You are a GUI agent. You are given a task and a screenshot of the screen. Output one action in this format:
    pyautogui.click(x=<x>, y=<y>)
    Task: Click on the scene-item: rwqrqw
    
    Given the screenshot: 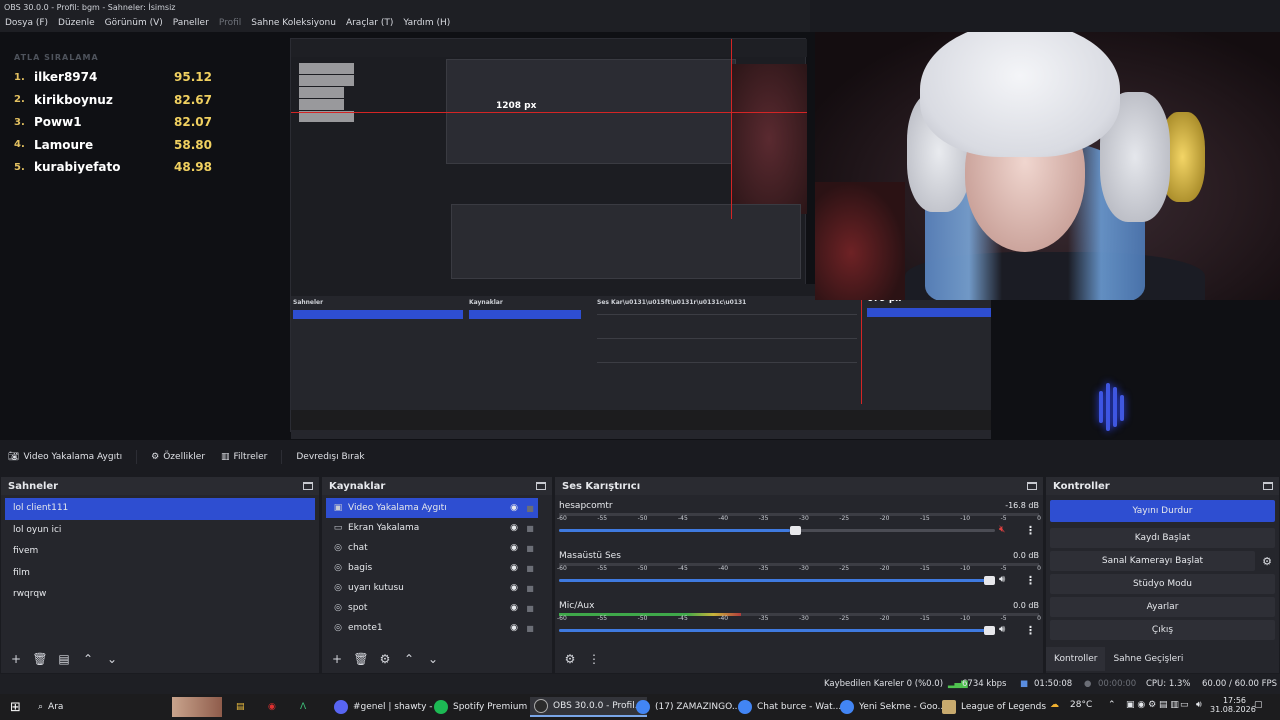 What is the action you would take?
    pyautogui.click(x=160, y=595)
    